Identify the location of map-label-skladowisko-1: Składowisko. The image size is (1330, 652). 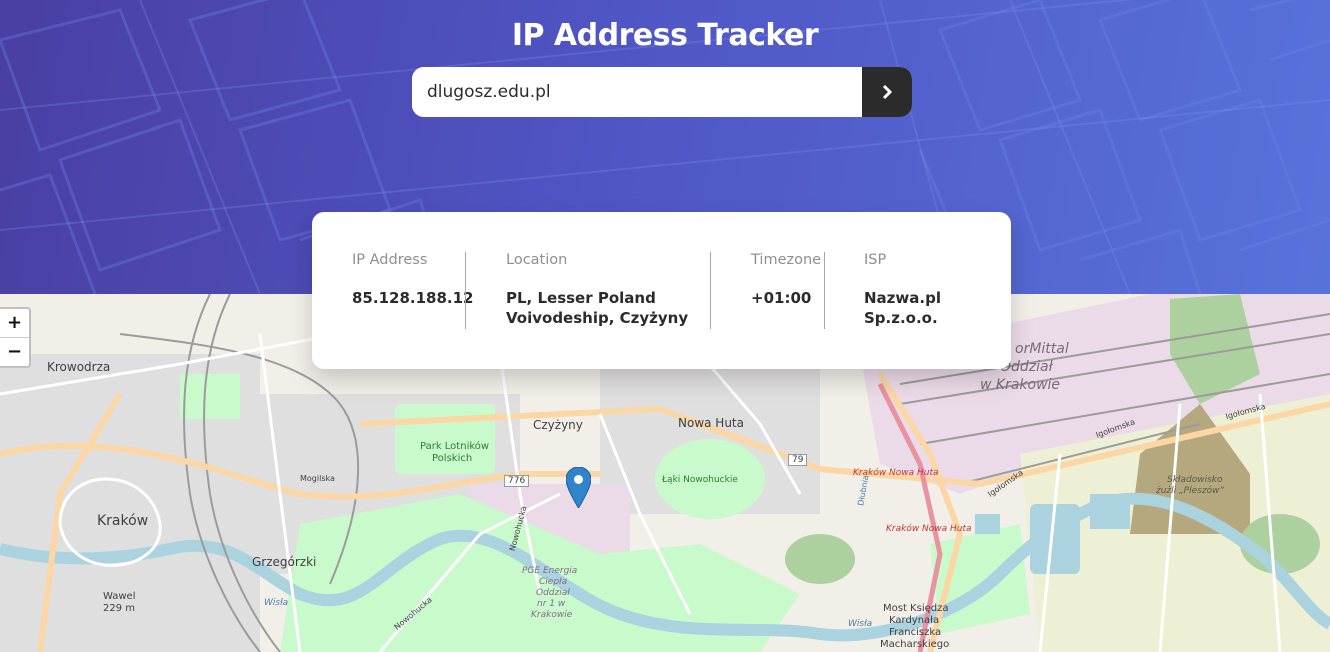
(1195, 480).